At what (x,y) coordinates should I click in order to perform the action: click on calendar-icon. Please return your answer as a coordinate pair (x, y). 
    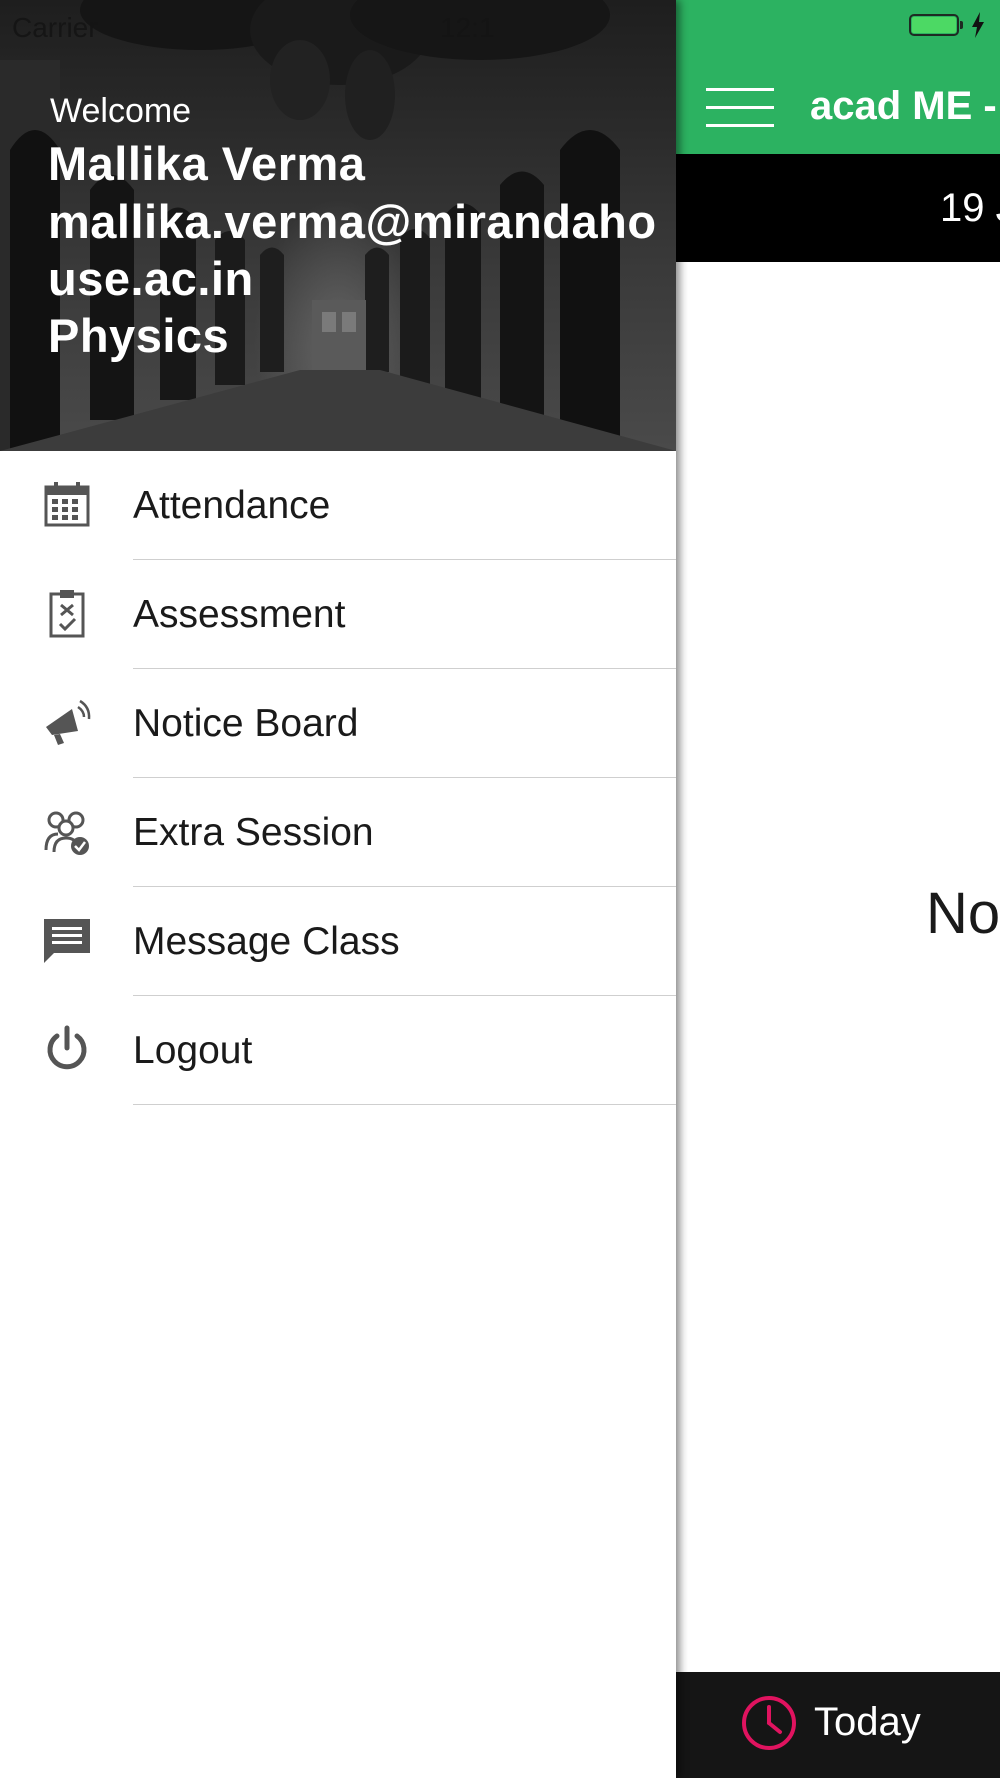
    Looking at the image, I should click on (67, 504).